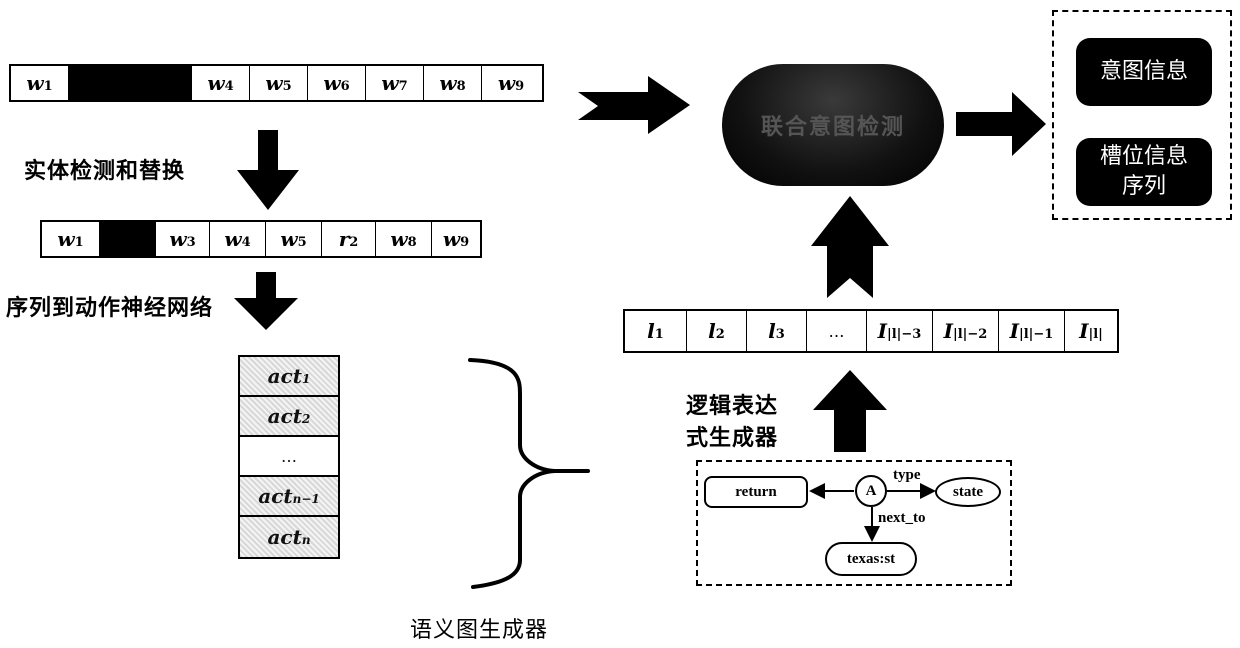 Image resolution: width=1240 pixels, height=648 pixels. Describe the element at coordinates (183, 239) in the screenshot. I see `token-cell: w3` at that location.